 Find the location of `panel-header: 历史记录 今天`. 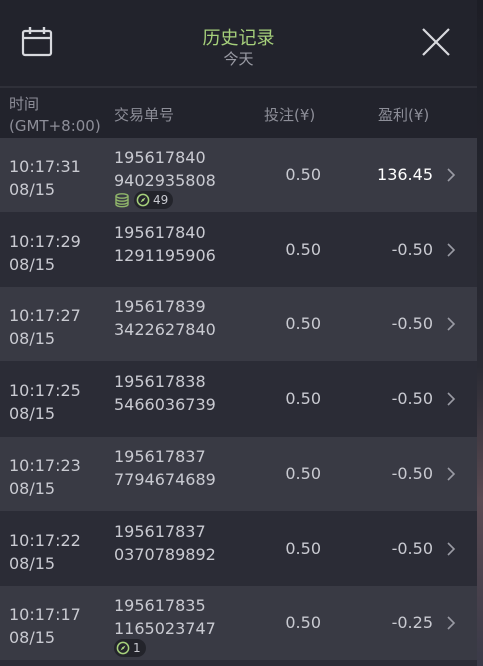

panel-header: 历史记录 今天 is located at coordinates (238, 44).